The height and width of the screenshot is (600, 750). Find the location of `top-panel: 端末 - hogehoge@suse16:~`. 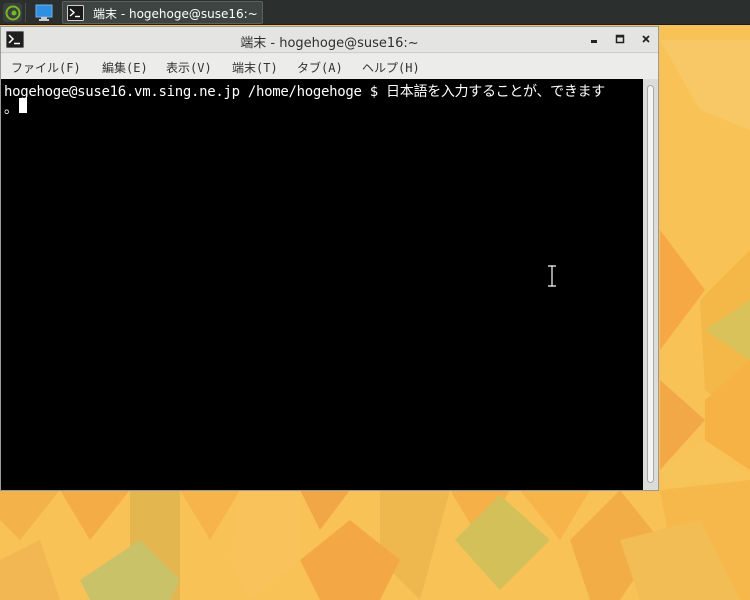

top-panel: 端末 - hogehoge@suse16:~ is located at coordinates (375, 12).